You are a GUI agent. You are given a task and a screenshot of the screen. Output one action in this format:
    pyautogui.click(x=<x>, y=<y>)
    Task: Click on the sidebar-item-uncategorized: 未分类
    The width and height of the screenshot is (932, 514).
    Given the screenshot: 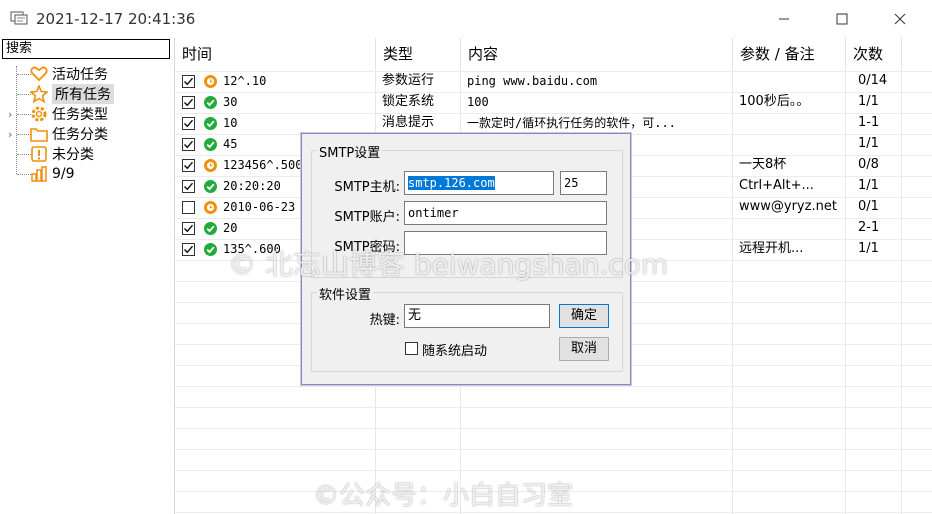 What is the action you would take?
    pyautogui.click(x=62, y=154)
    